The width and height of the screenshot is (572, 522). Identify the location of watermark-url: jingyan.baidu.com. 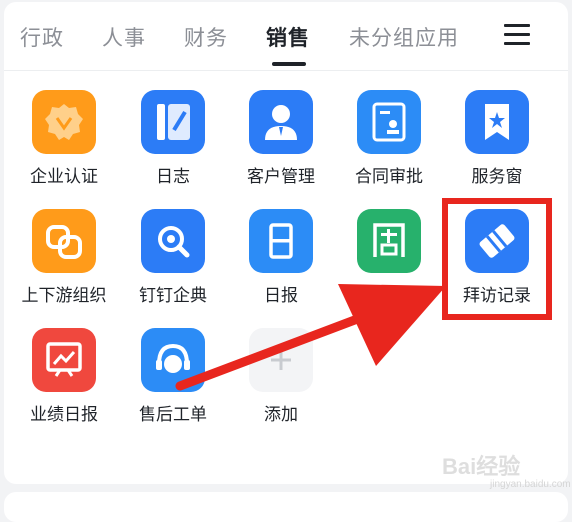
(530, 484).